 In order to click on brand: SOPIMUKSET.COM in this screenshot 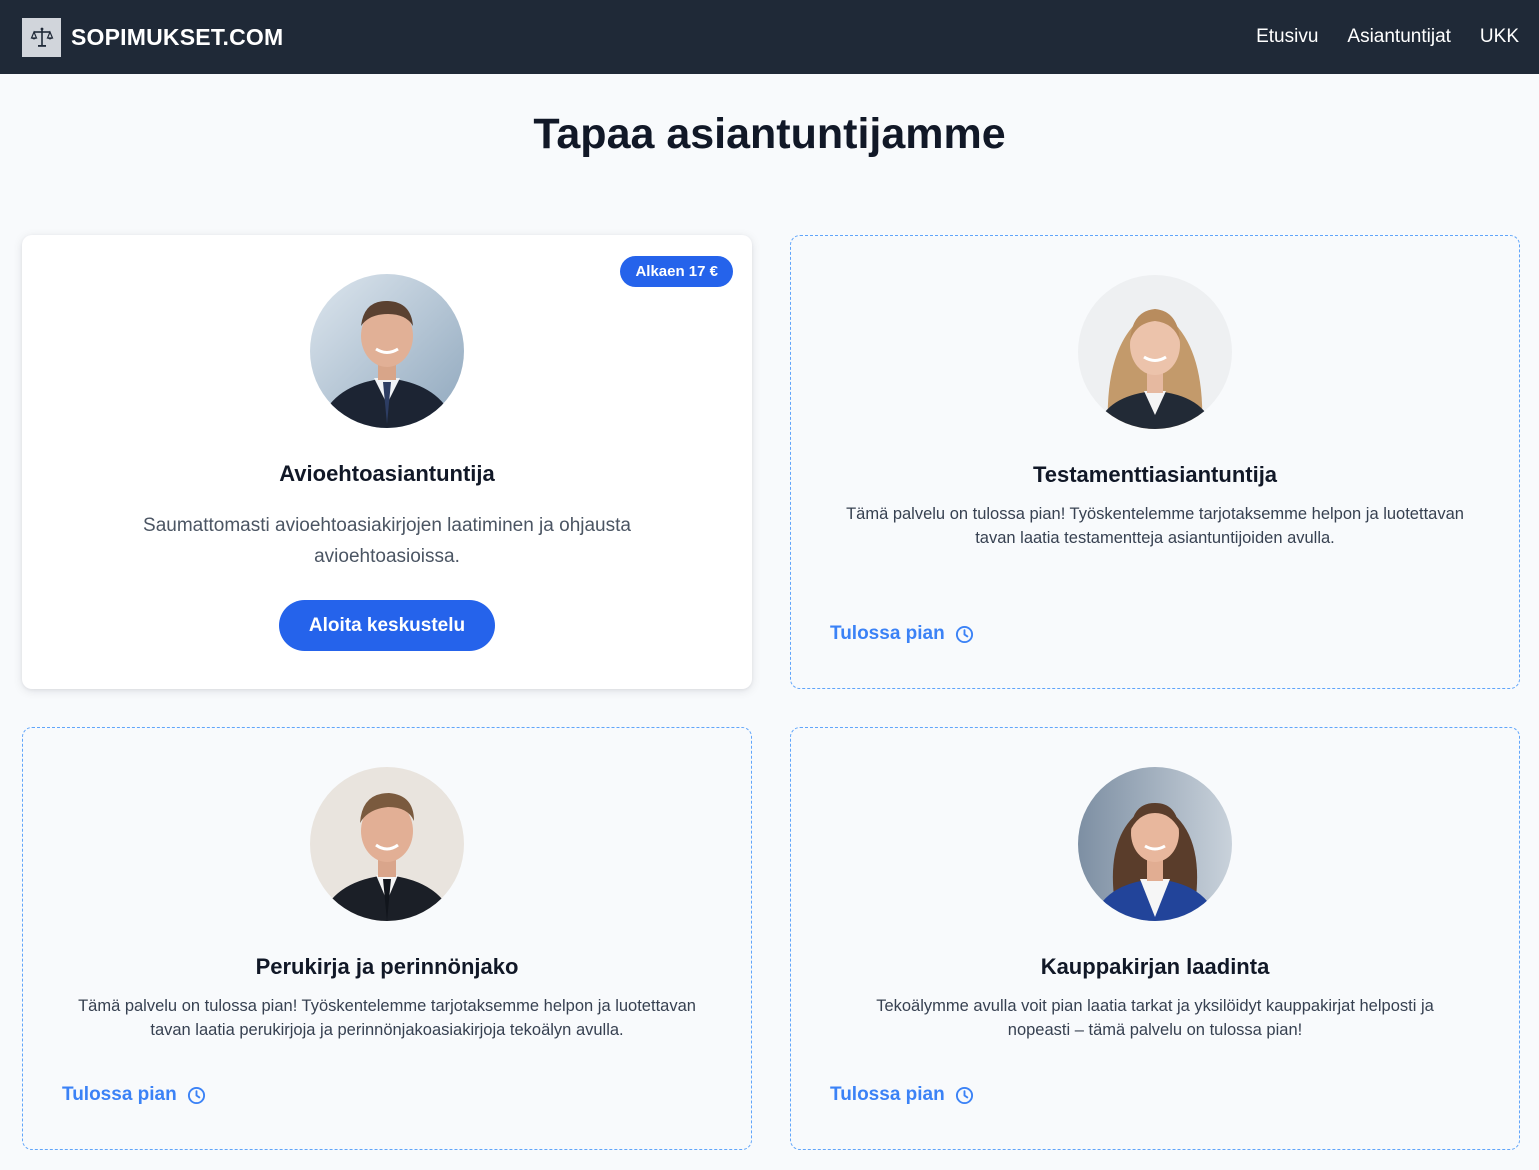, I will do `click(153, 37)`.